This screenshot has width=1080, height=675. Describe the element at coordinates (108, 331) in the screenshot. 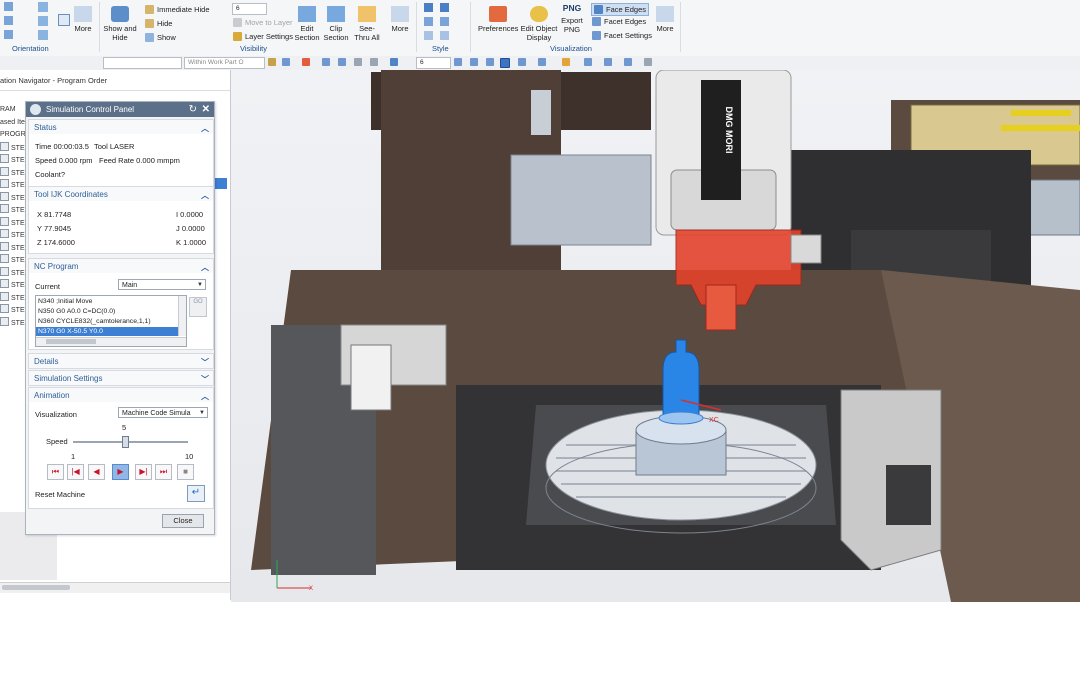

I see `nc-line: N370 G0 X-50.5 Y0.0` at that location.